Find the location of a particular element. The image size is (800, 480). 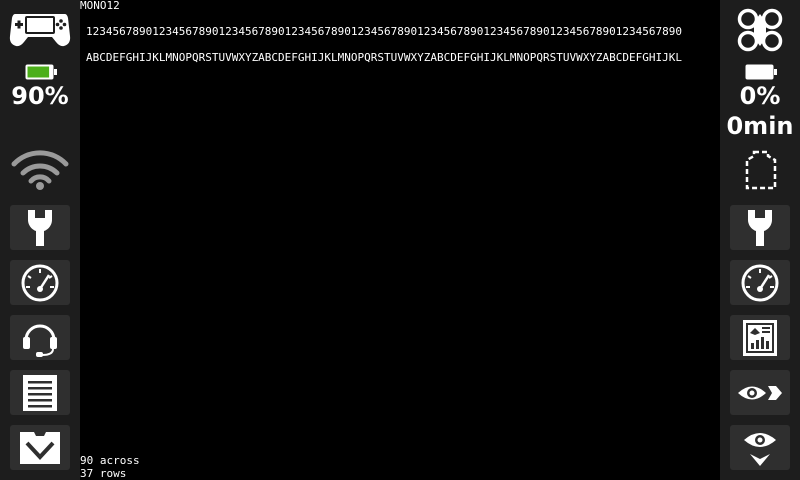

vehicle-gauge-button is located at coordinates (760, 282).